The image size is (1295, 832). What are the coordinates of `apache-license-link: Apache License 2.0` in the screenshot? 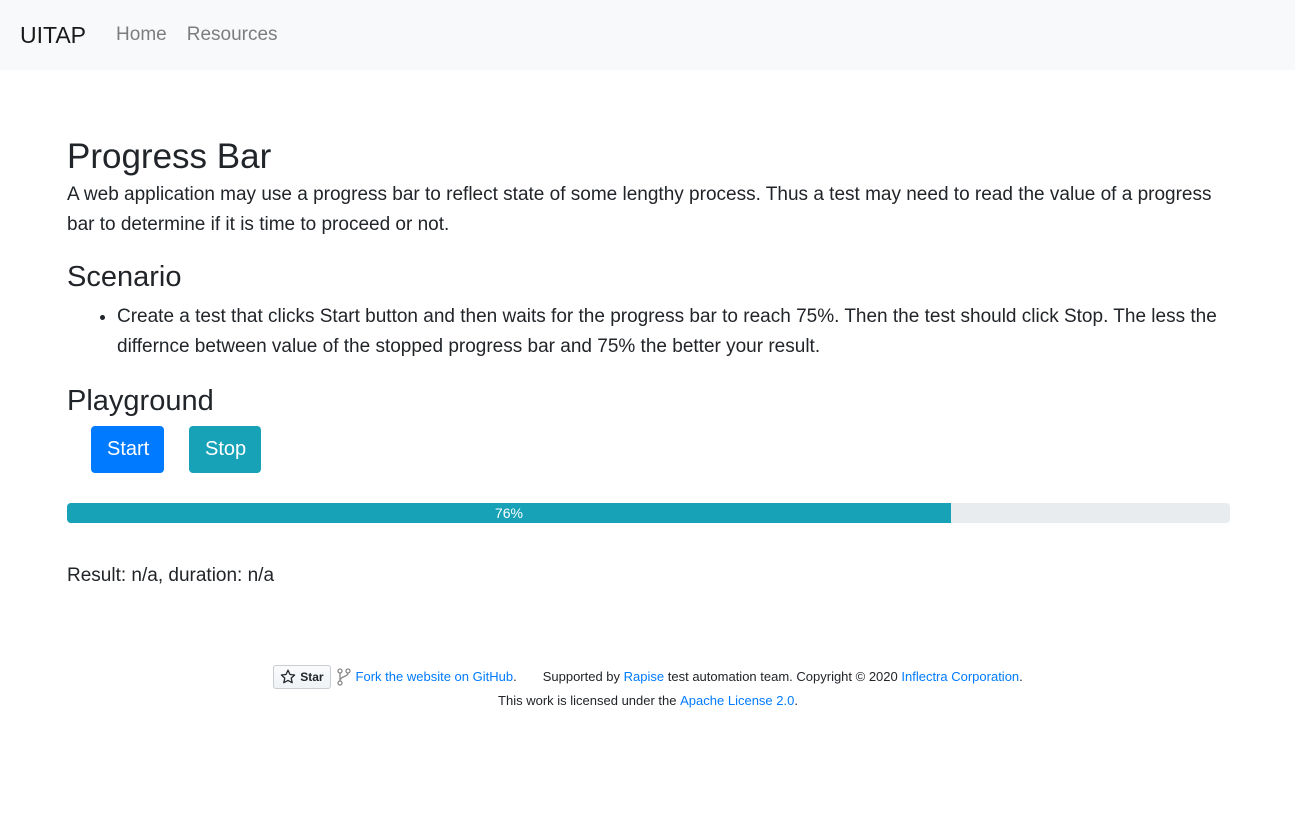 It's located at (737, 700).